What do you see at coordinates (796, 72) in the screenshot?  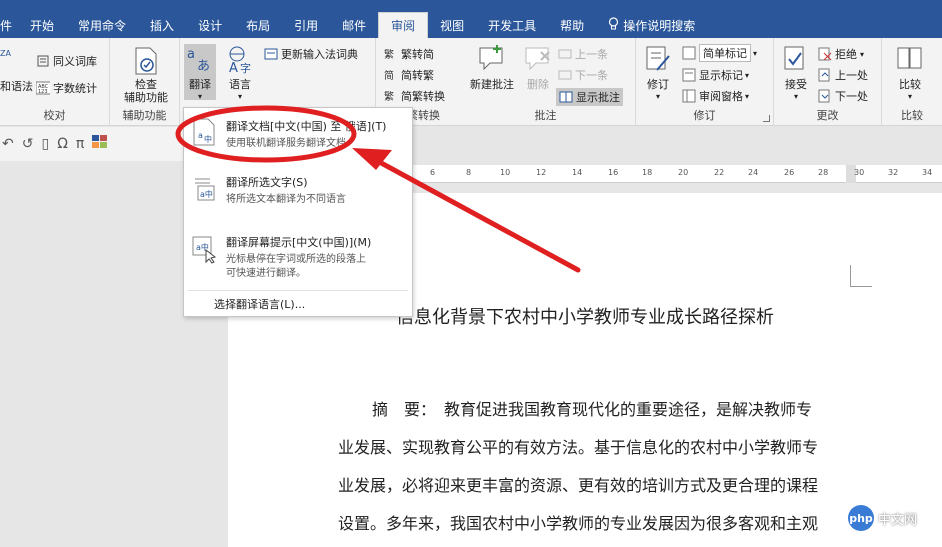 I see `accept-button: 接受 ▾` at bounding box center [796, 72].